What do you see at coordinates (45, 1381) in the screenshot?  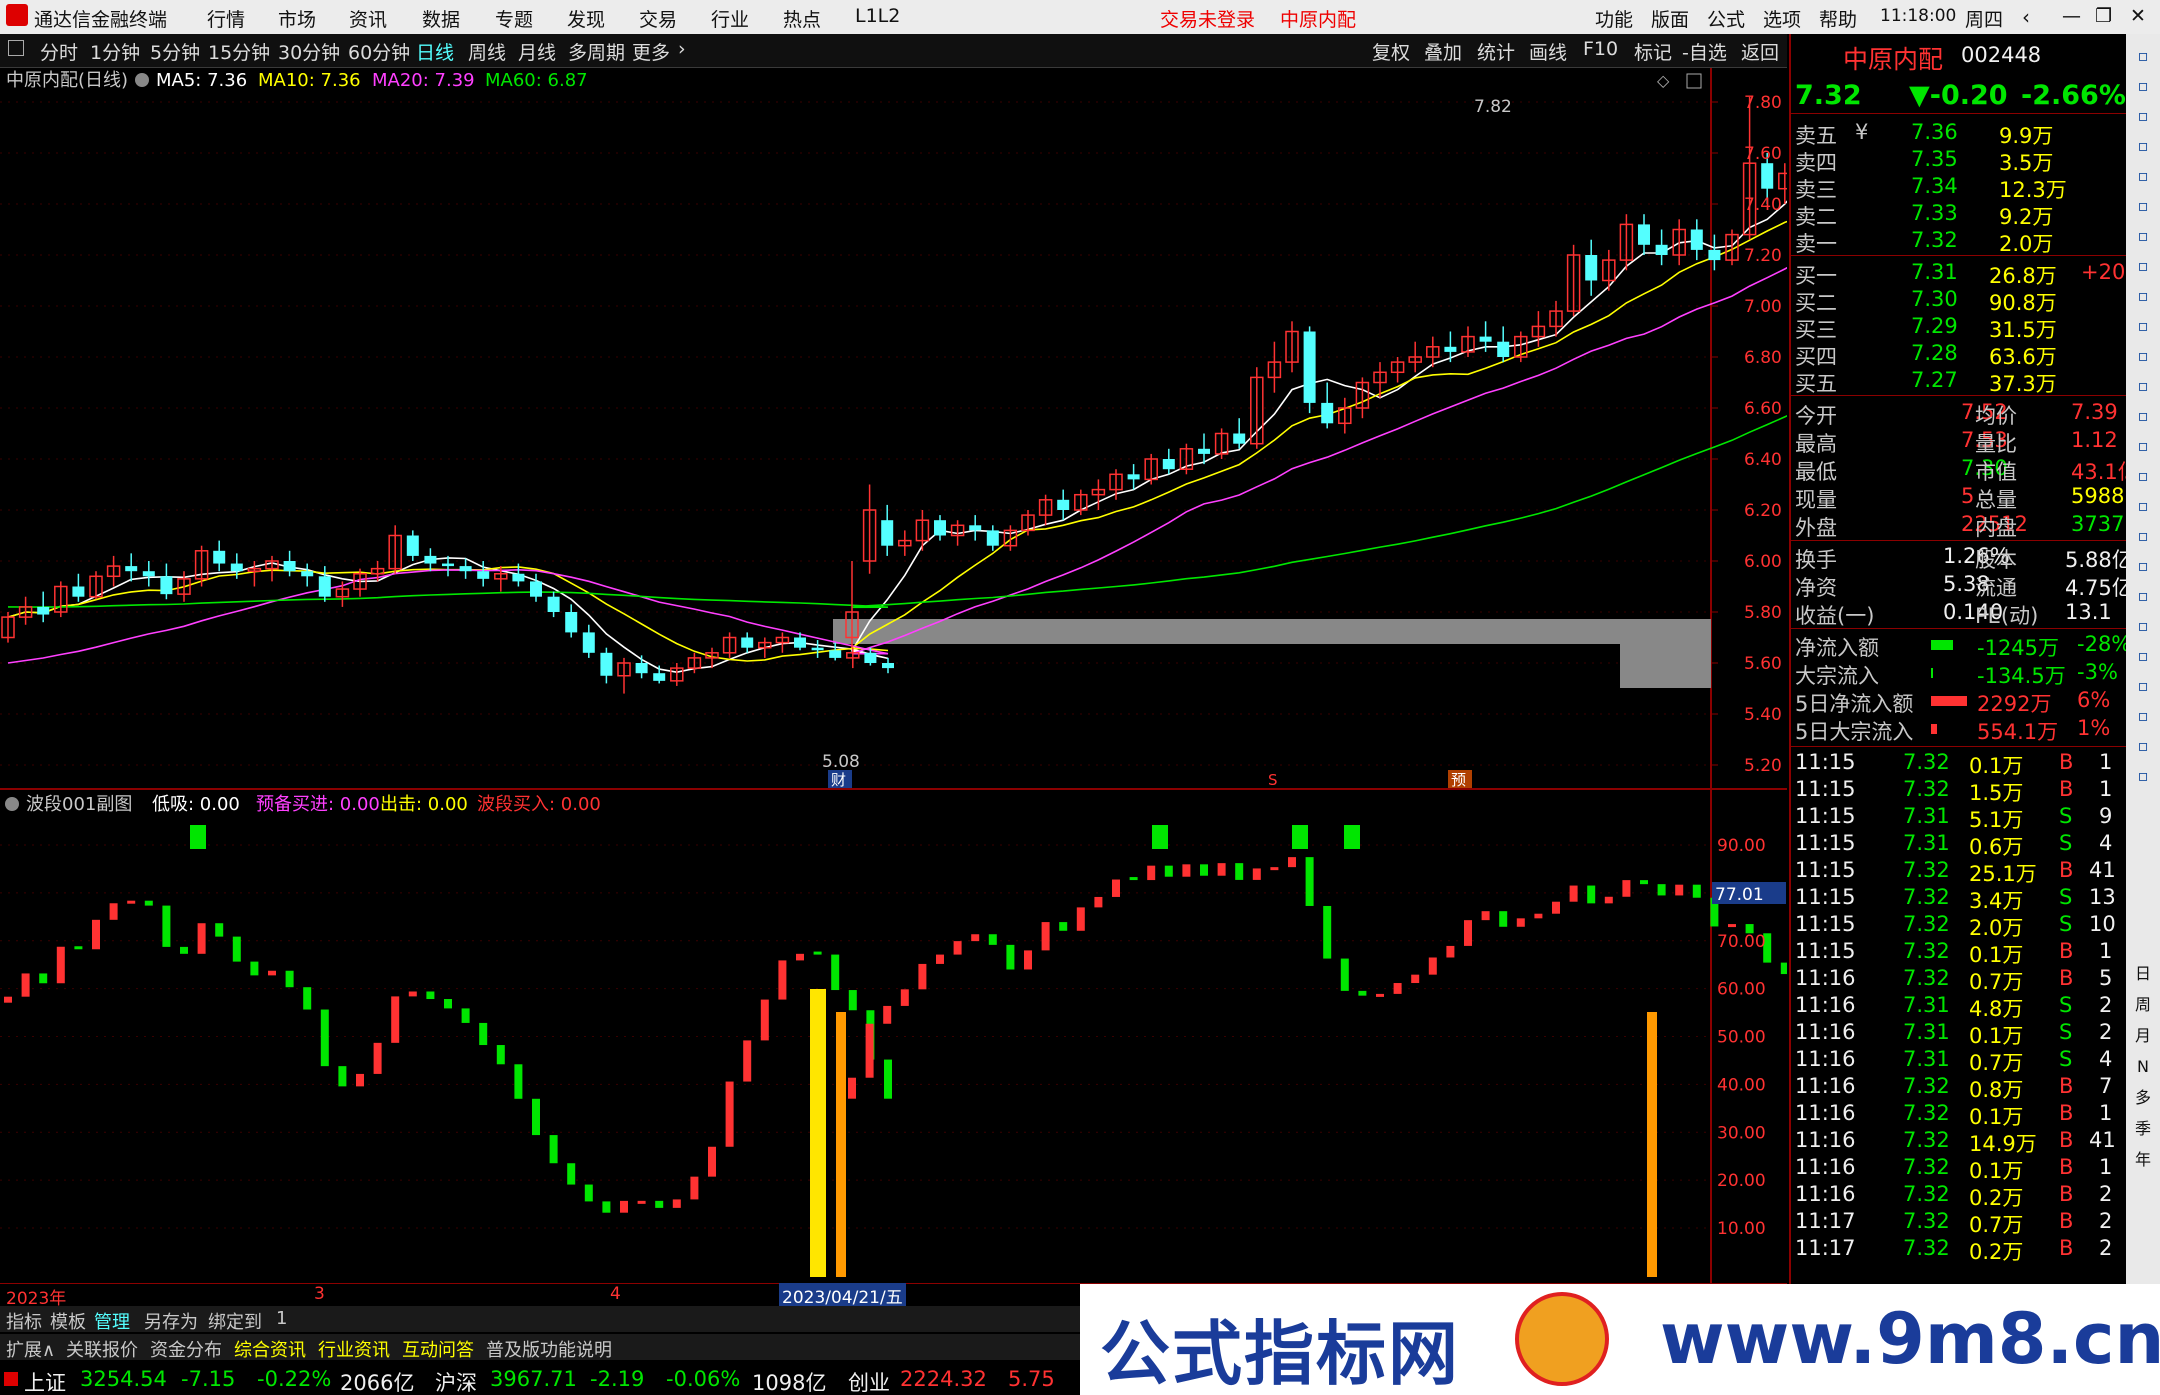 I see `index-name: 上证` at bounding box center [45, 1381].